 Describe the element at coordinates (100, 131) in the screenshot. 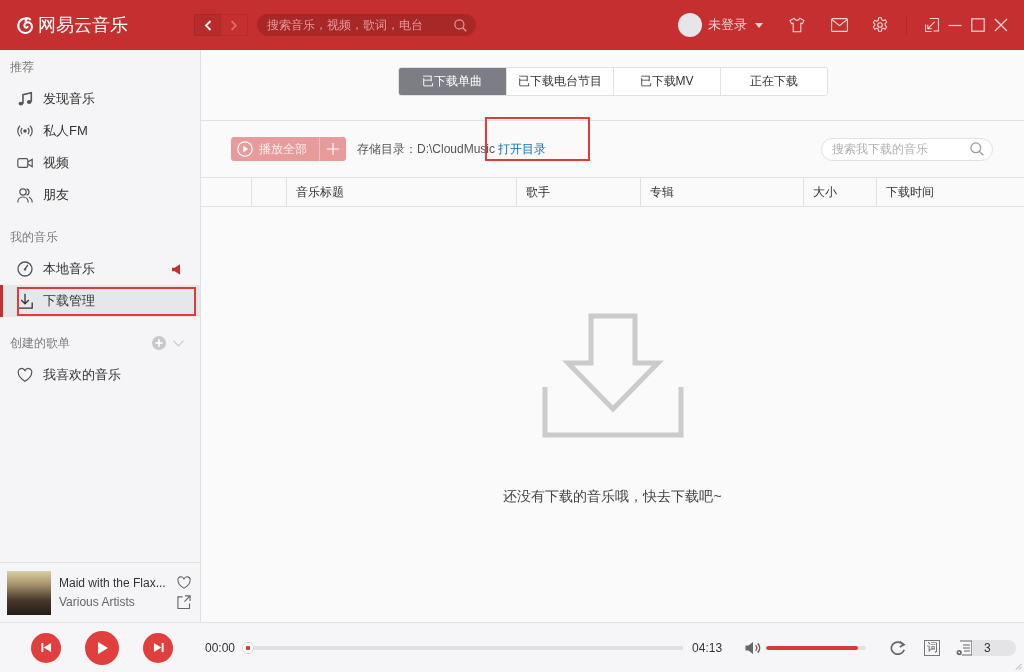

I see `sidebar-item: 私人FM` at that location.